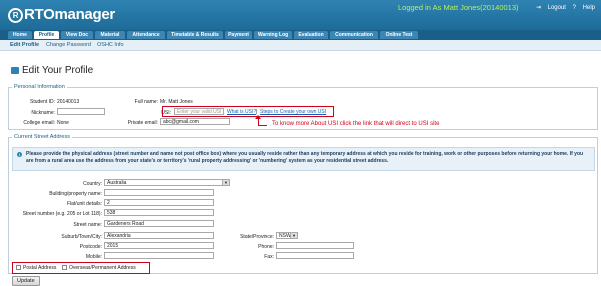 The width and height of the screenshot is (601, 286). Describe the element at coordinates (262, 122) in the screenshot. I see `annotation-arrow-line` at that location.